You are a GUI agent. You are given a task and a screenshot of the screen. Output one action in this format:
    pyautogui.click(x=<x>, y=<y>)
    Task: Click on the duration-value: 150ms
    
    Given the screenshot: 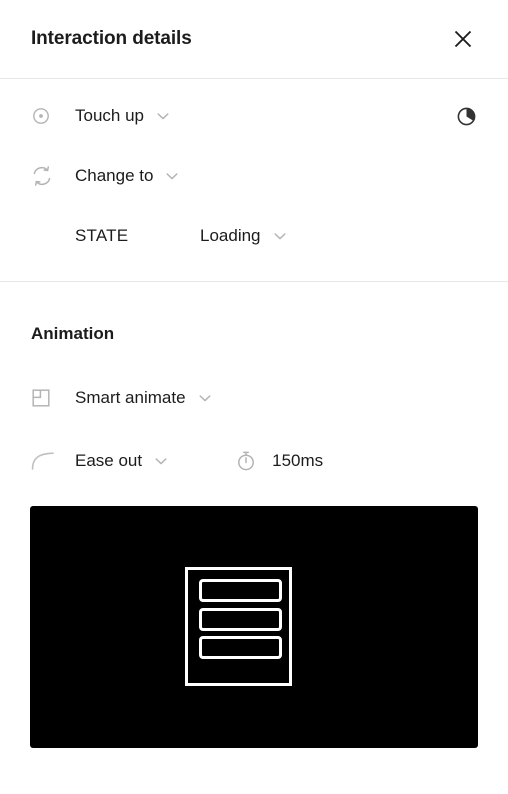 What is the action you would take?
    pyautogui.click(x=298, y=460)
    